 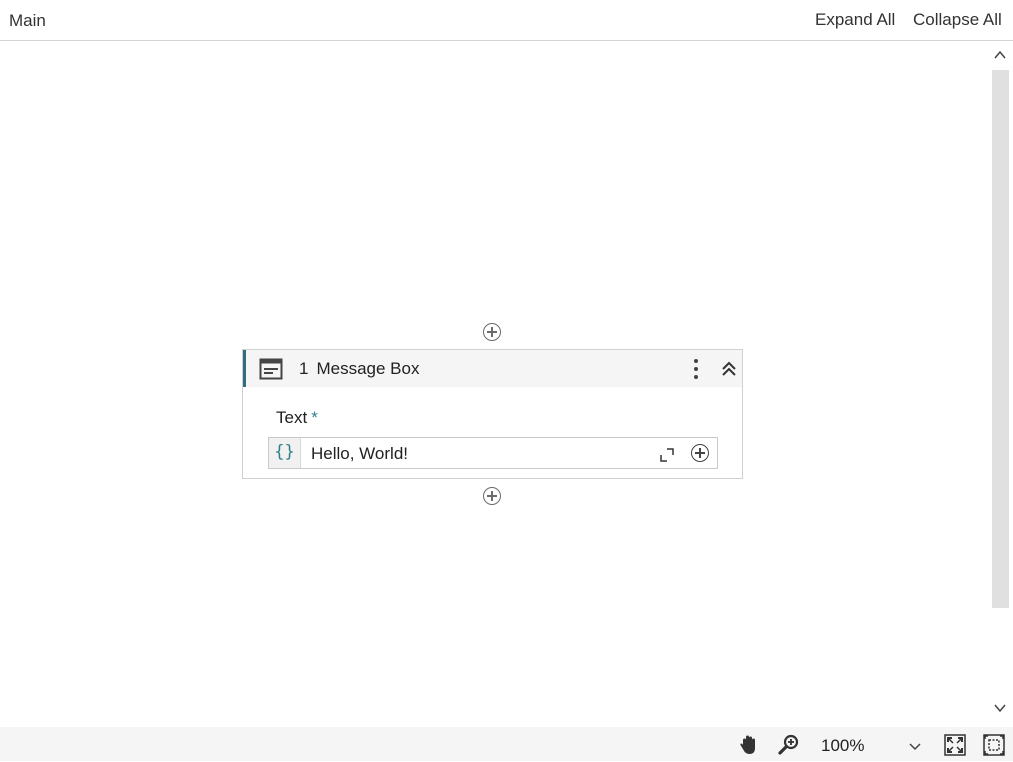 What do you see at coordinates (368, 368) in the screenshot?
I see `activity-name: Message Box` at bounding box center [368, 368].